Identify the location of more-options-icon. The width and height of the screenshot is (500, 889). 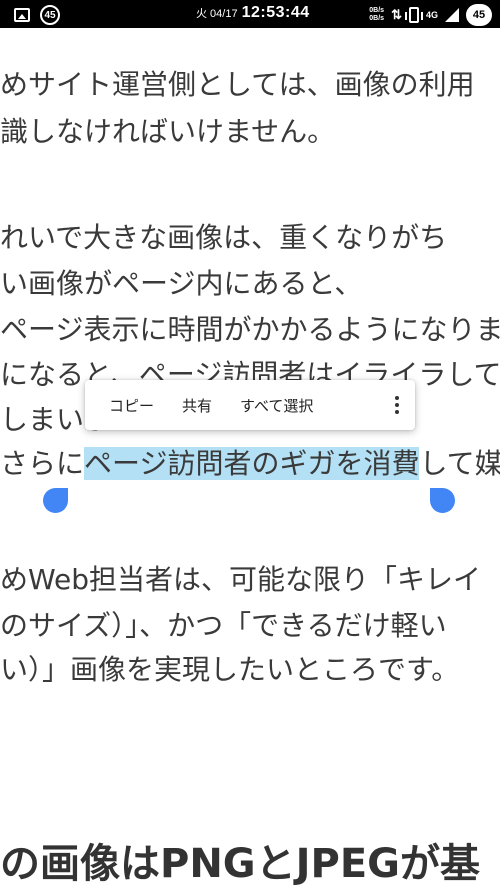
(397, 405).